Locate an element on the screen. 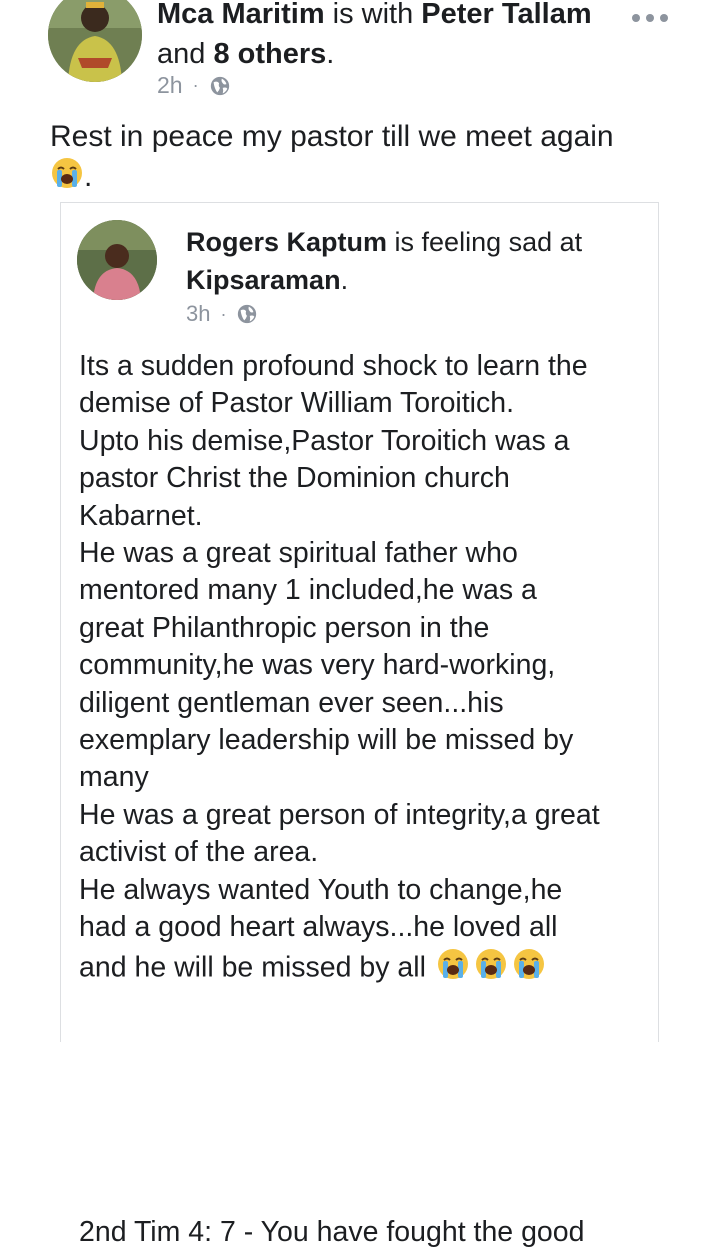 This screenshot has height=1249, width=720. tagged-name-link: Peter Tallam is located at coordinates (506, 15).